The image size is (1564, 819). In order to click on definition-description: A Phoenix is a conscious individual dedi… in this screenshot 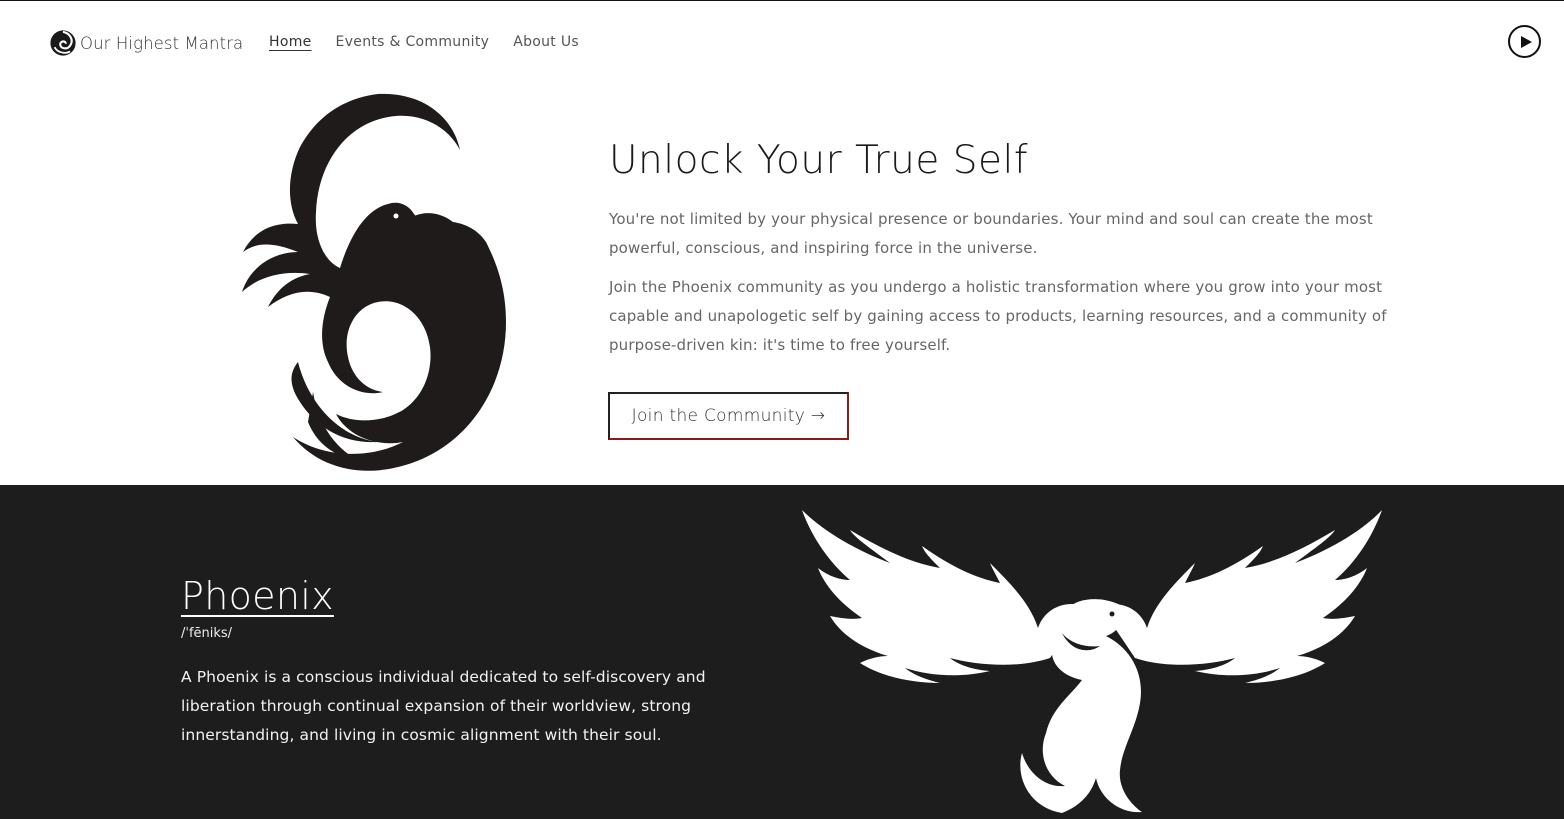, I will do `click(443, 706)`.